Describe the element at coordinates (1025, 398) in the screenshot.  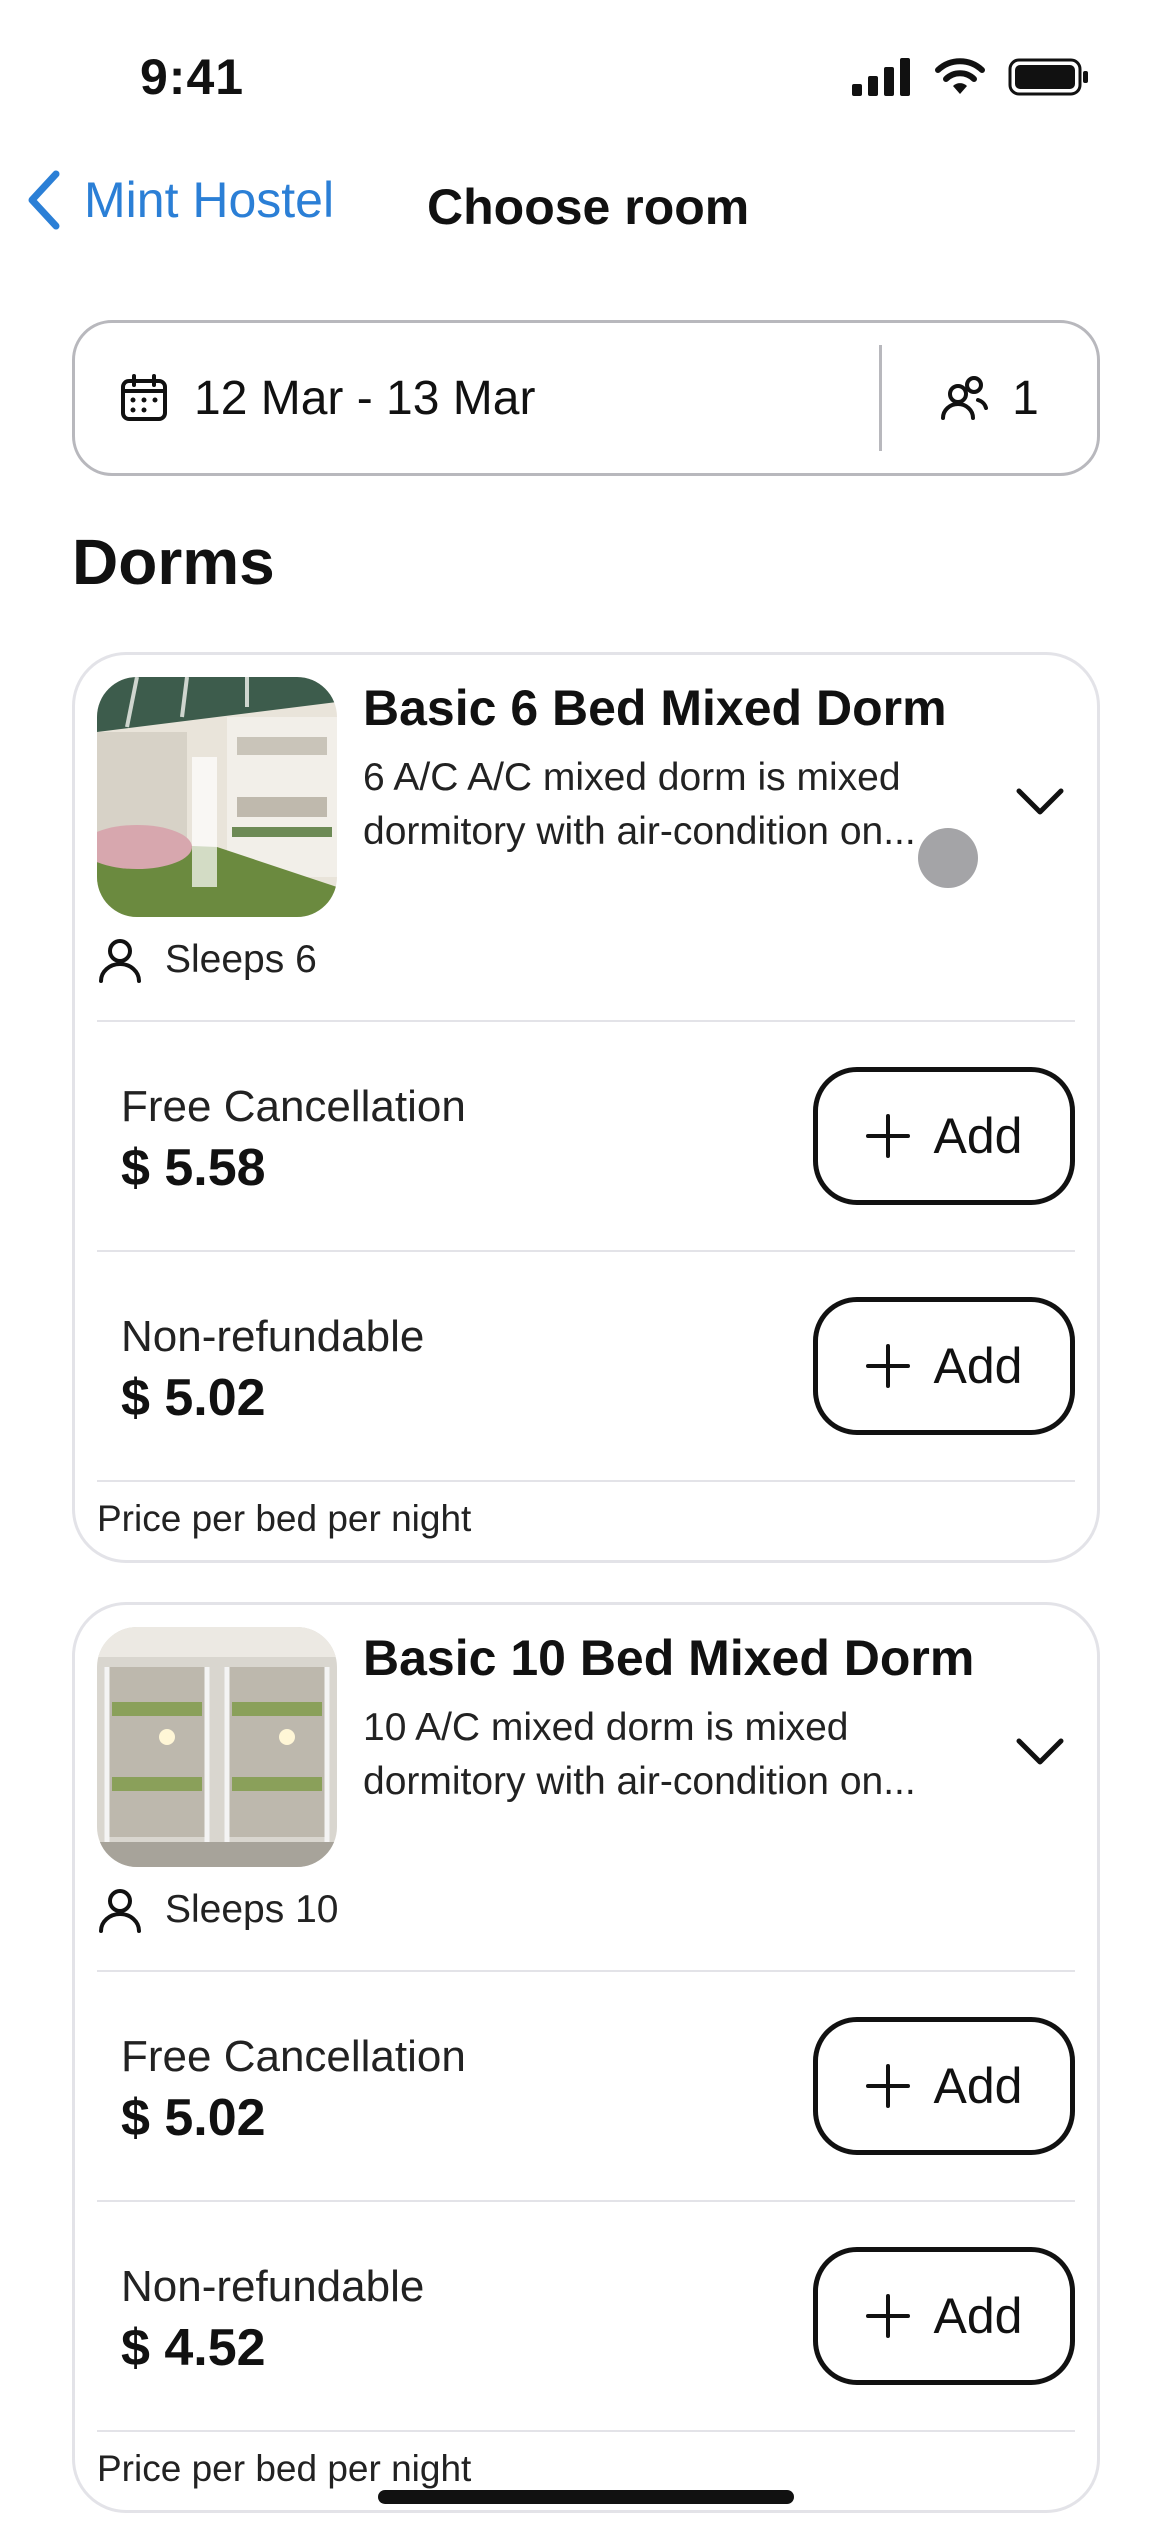
I see `guests-count: 1` at that location.